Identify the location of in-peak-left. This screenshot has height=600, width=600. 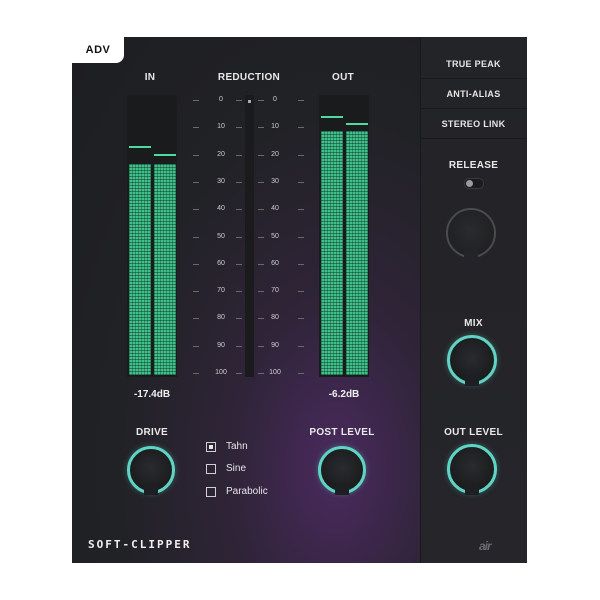
(140, 147).